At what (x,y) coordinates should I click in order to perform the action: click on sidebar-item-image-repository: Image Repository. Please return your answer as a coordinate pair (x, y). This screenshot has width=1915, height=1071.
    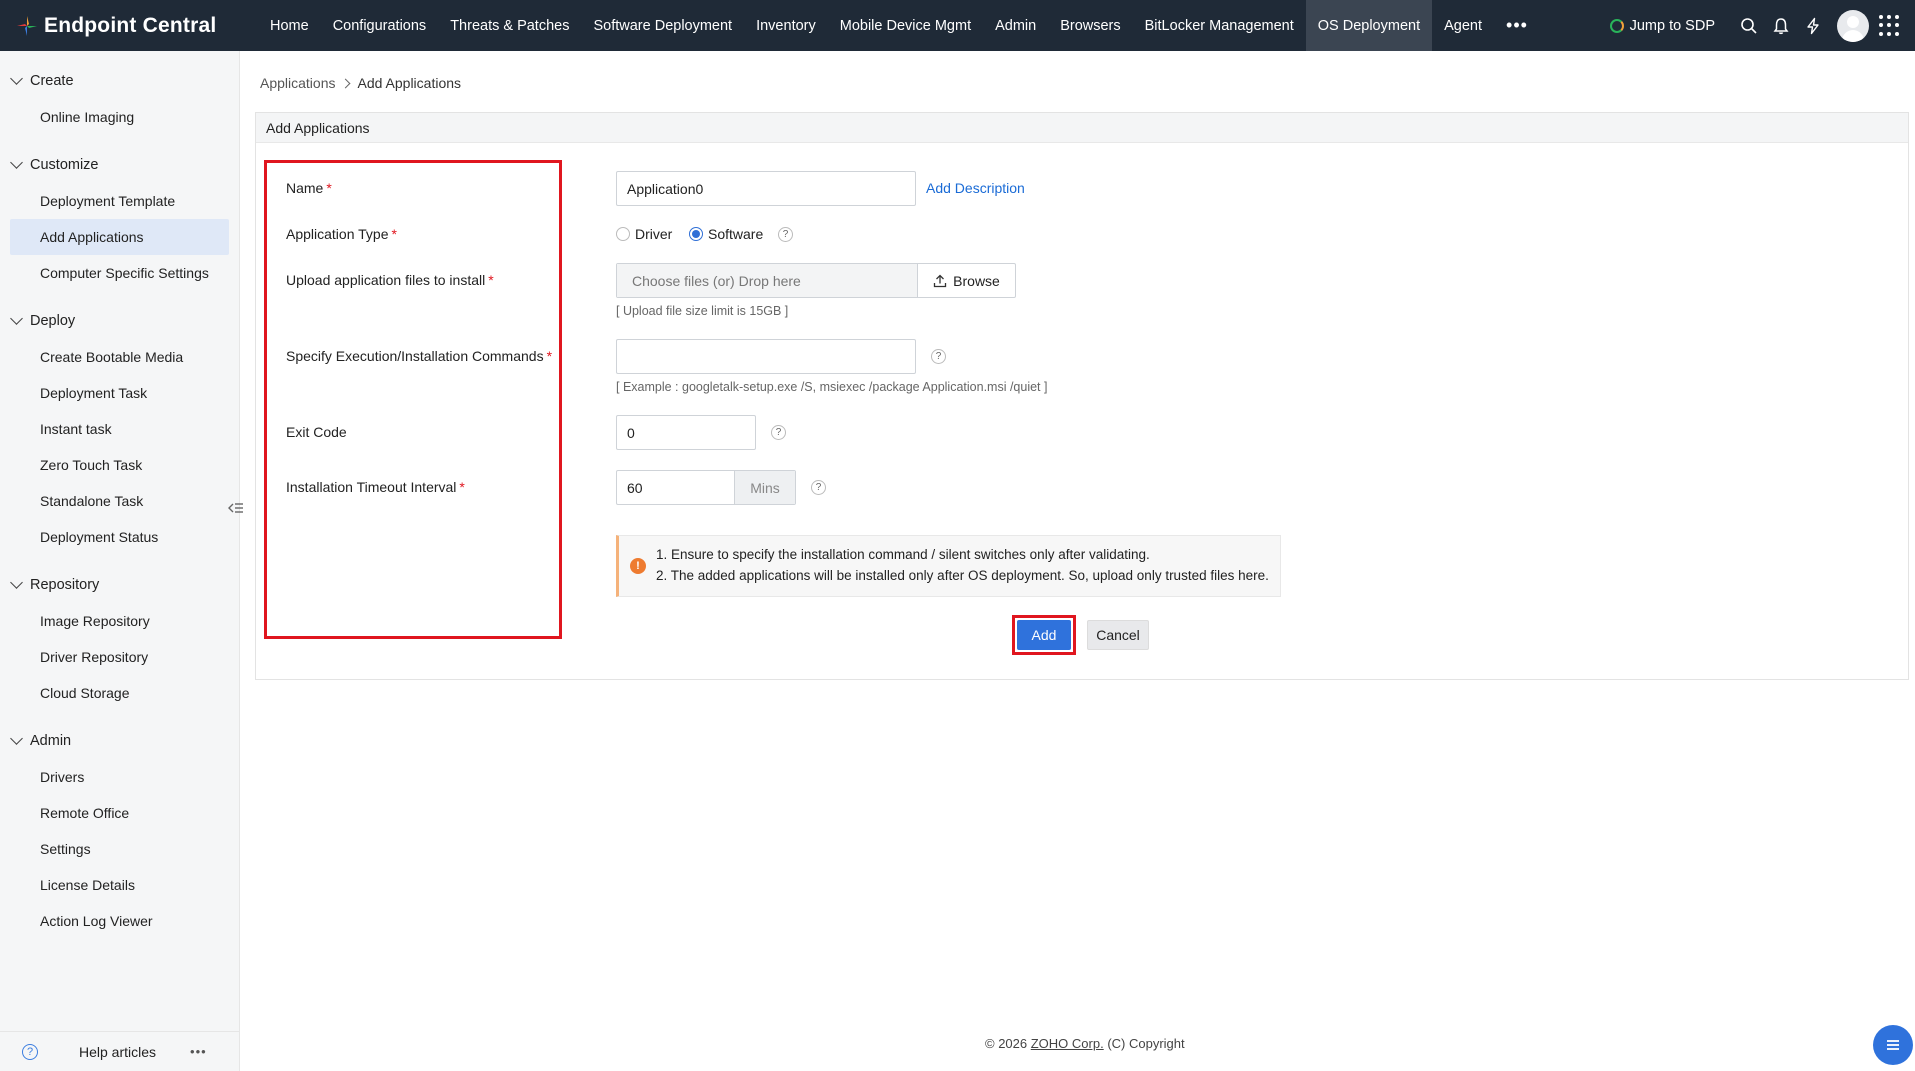
    Looking at the image, I should click on (119, 621).